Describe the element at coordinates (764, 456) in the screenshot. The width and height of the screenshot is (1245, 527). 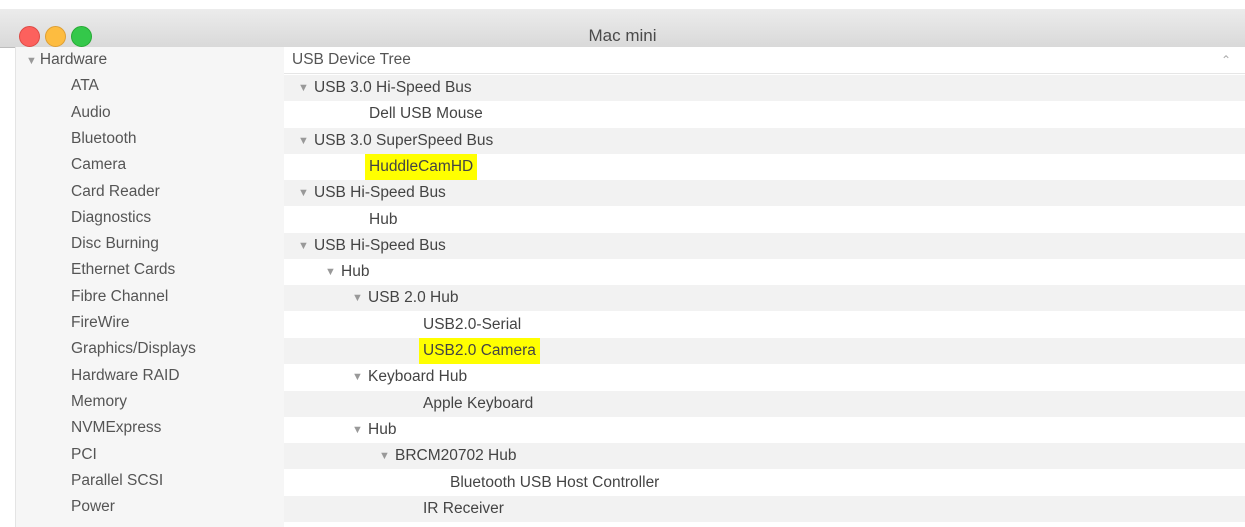
I see `tree-row: ▼ BRCM20702 Hub` at that location.